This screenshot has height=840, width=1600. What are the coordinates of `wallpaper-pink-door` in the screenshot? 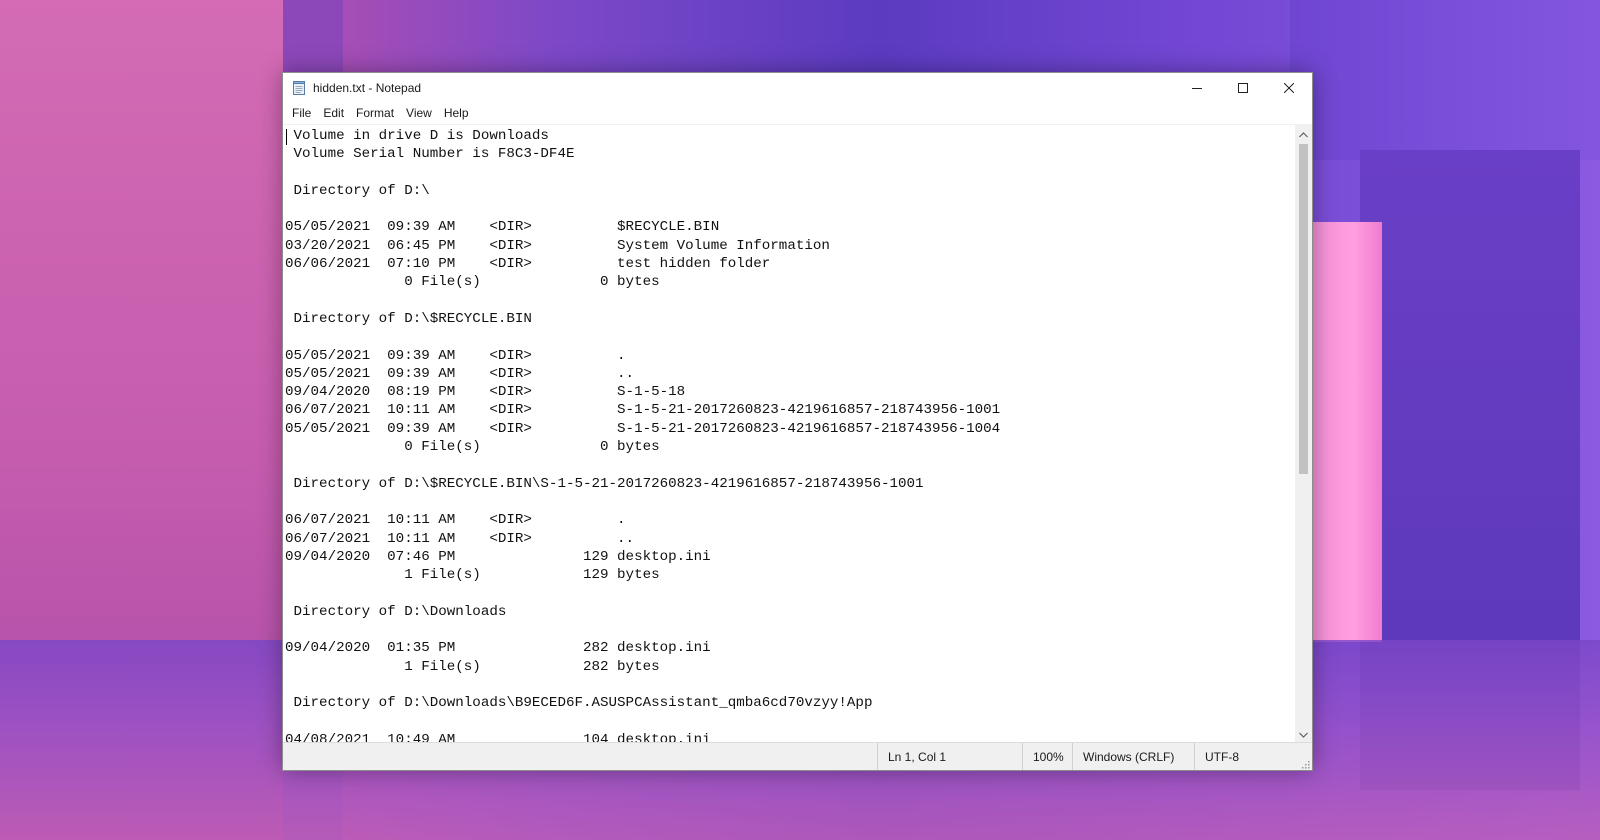 It's located at (1347, 432).